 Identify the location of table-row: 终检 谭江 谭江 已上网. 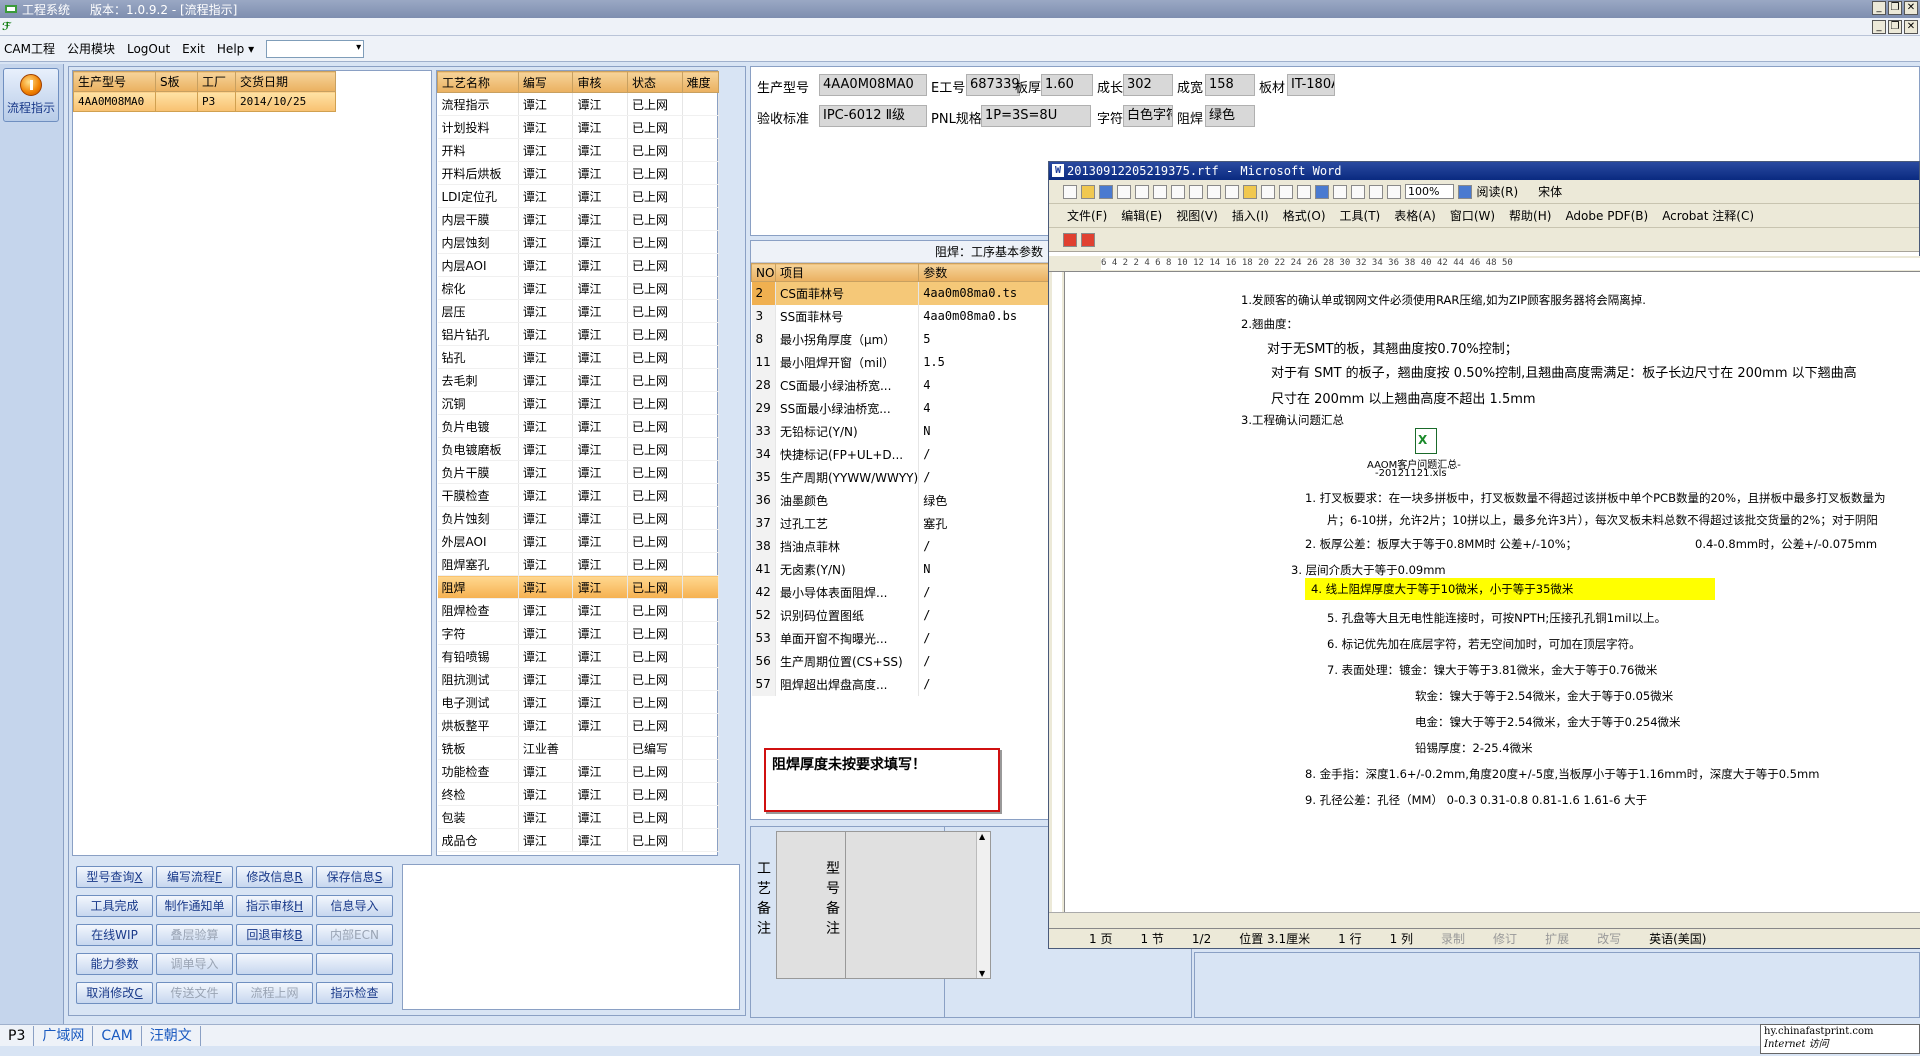
(578, 794).